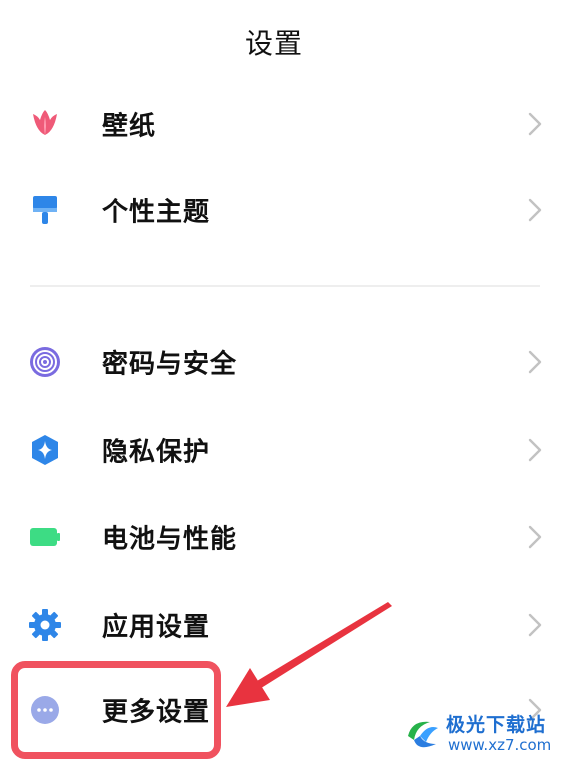 The image size is (562, 766). I want to click on brush-icon, so click(45, 210).